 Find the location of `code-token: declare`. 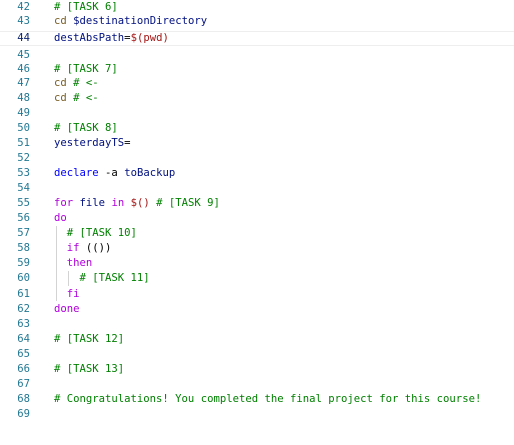

code-token: declare is located at coordinates (76, 173).